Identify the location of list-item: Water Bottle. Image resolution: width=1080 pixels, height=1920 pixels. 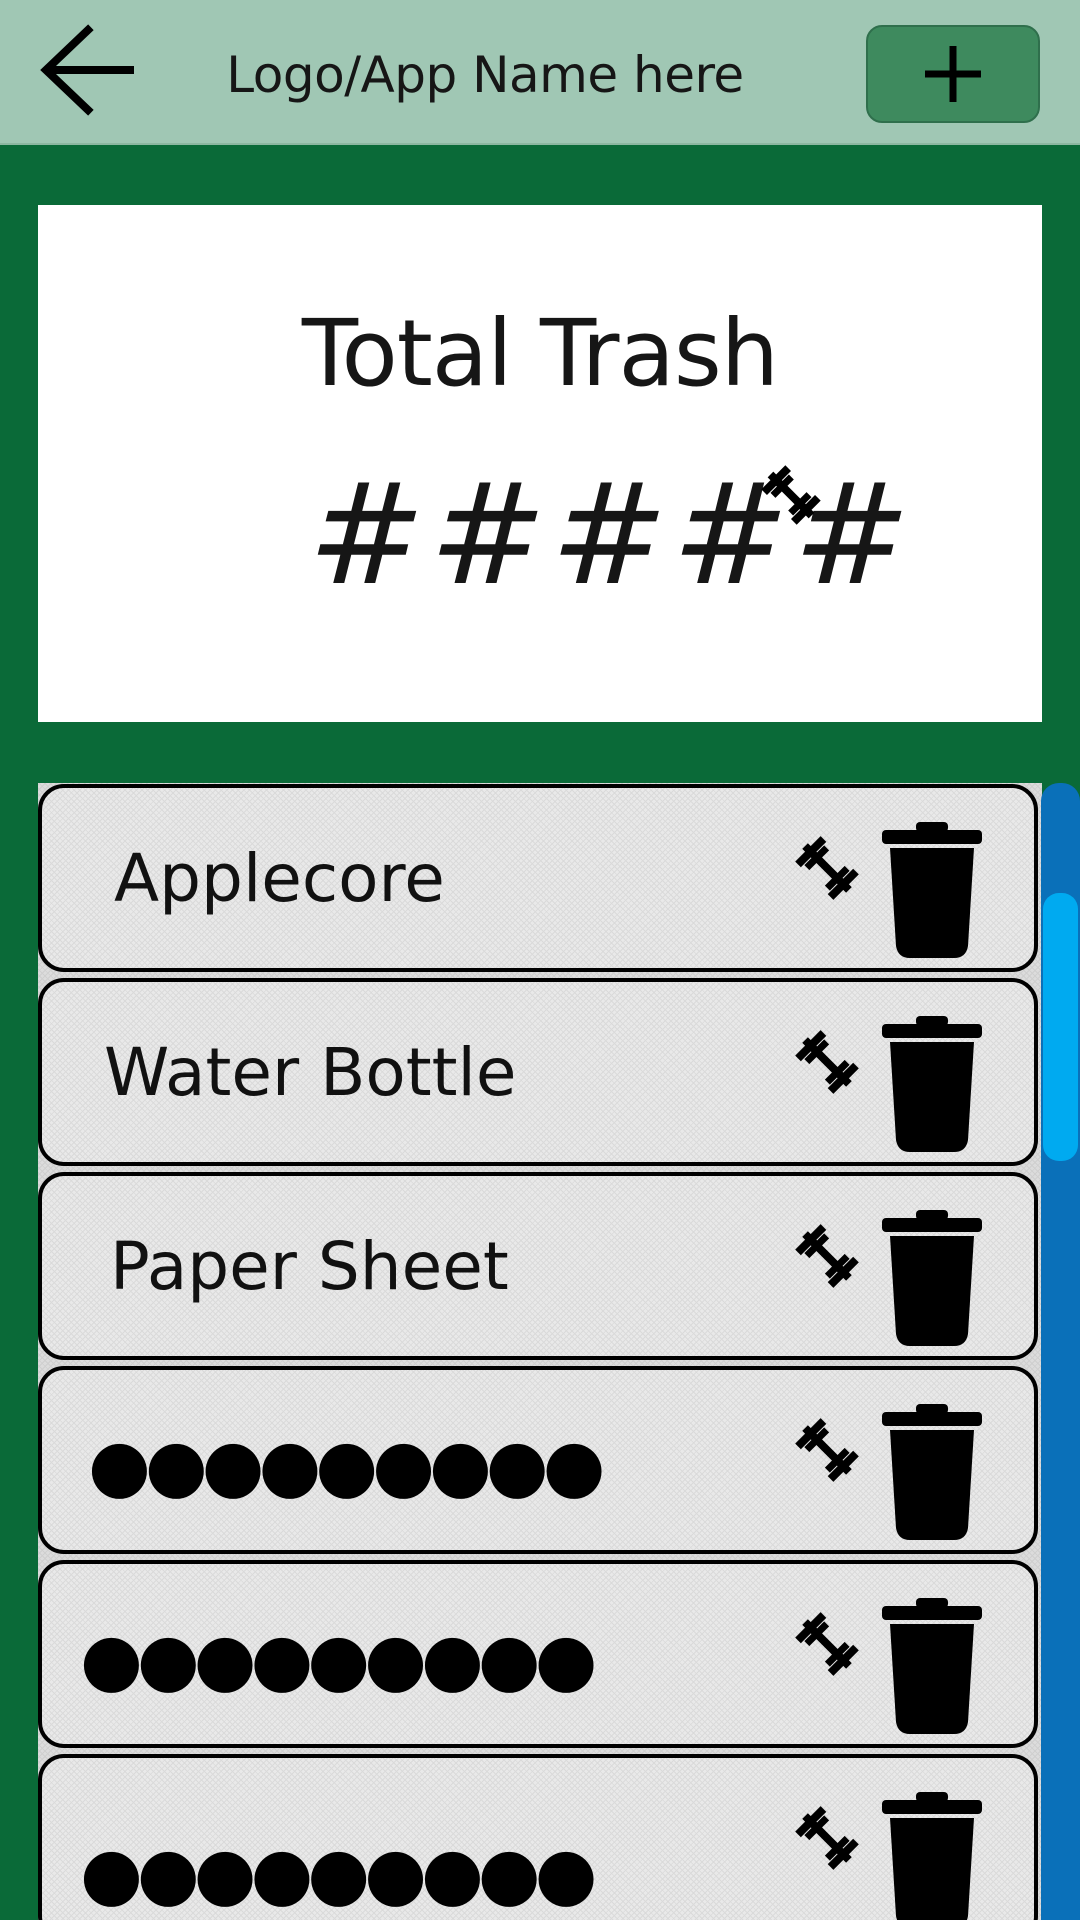
(538, 1072).